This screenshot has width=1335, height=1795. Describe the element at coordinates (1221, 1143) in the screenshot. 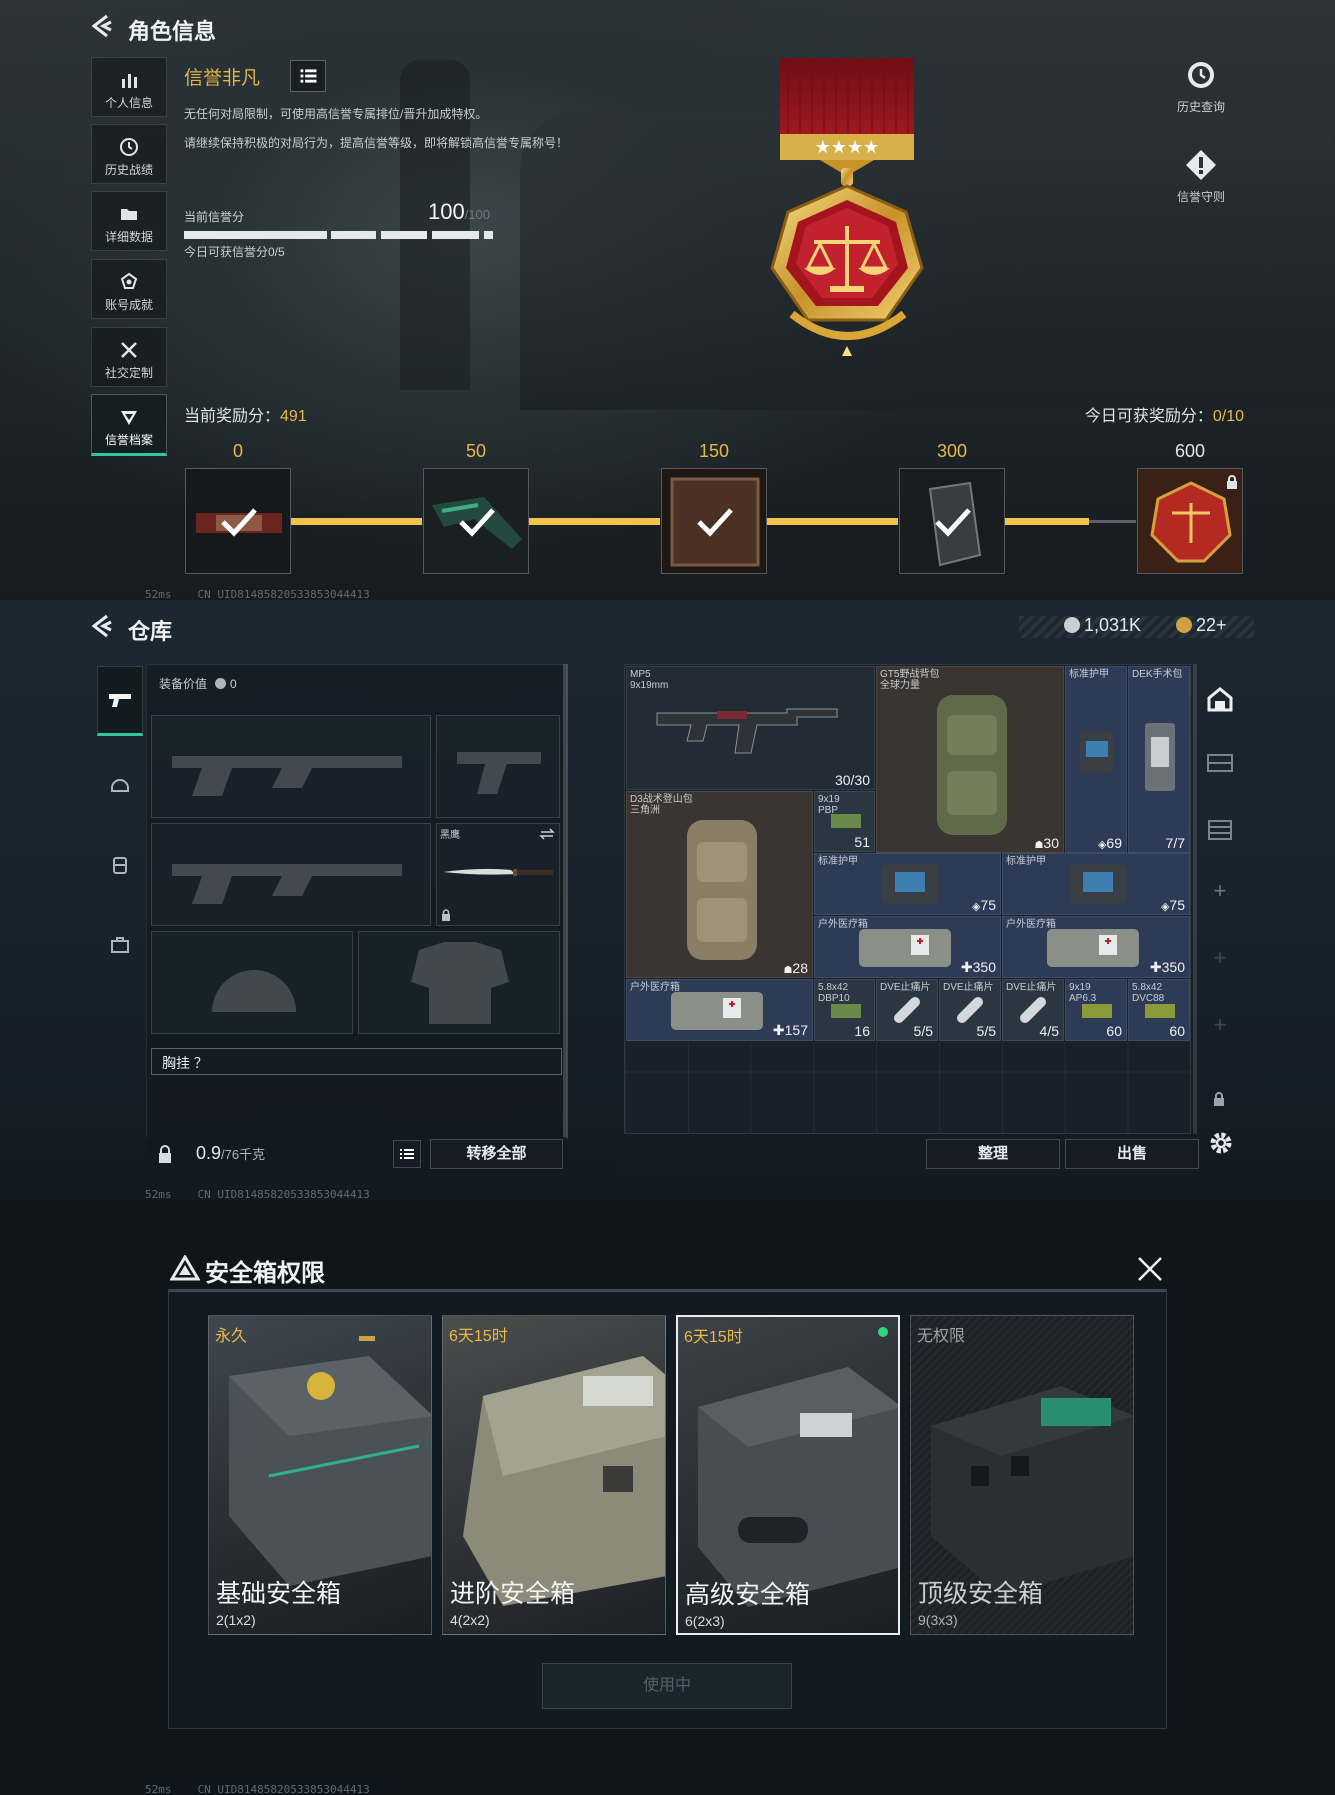

I see `settings-gear-icon` at that location.